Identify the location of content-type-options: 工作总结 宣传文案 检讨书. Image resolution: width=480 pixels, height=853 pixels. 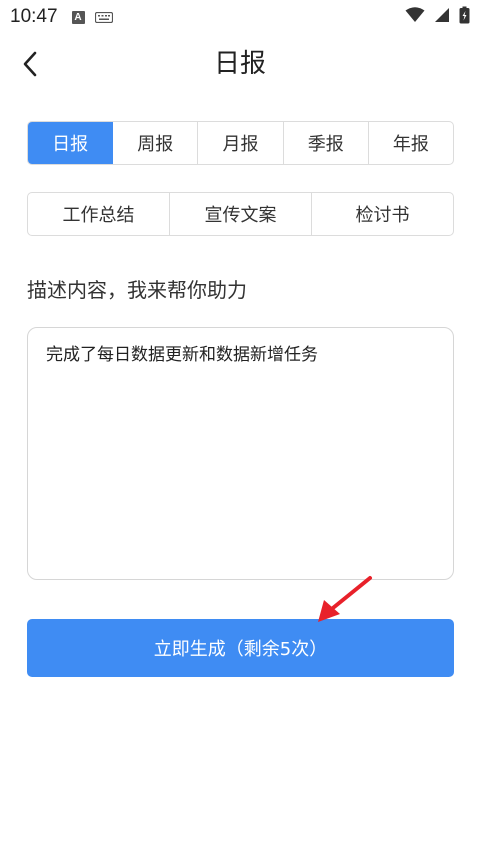
(240, 214).